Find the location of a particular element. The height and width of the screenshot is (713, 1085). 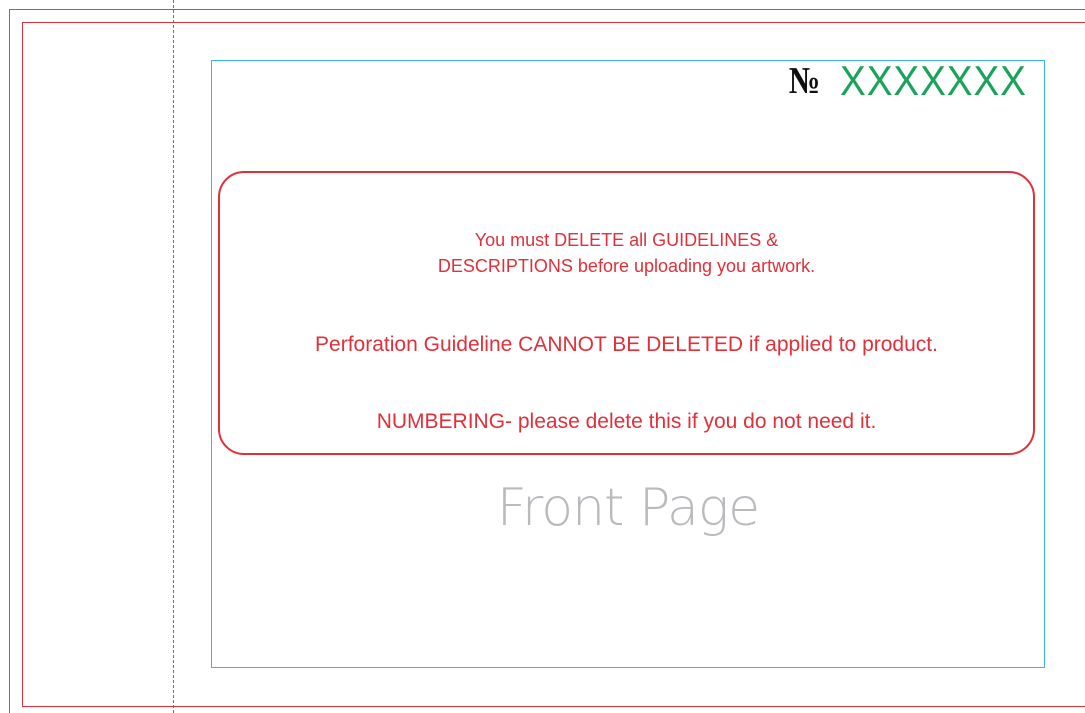

ticket-number: XXXXXXX is located at coordinates (933, 80).